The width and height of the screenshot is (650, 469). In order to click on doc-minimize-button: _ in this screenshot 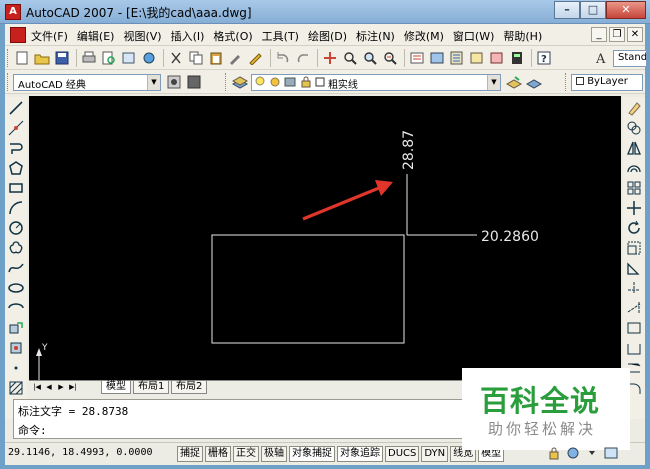, I will do `click(599, 34)`.